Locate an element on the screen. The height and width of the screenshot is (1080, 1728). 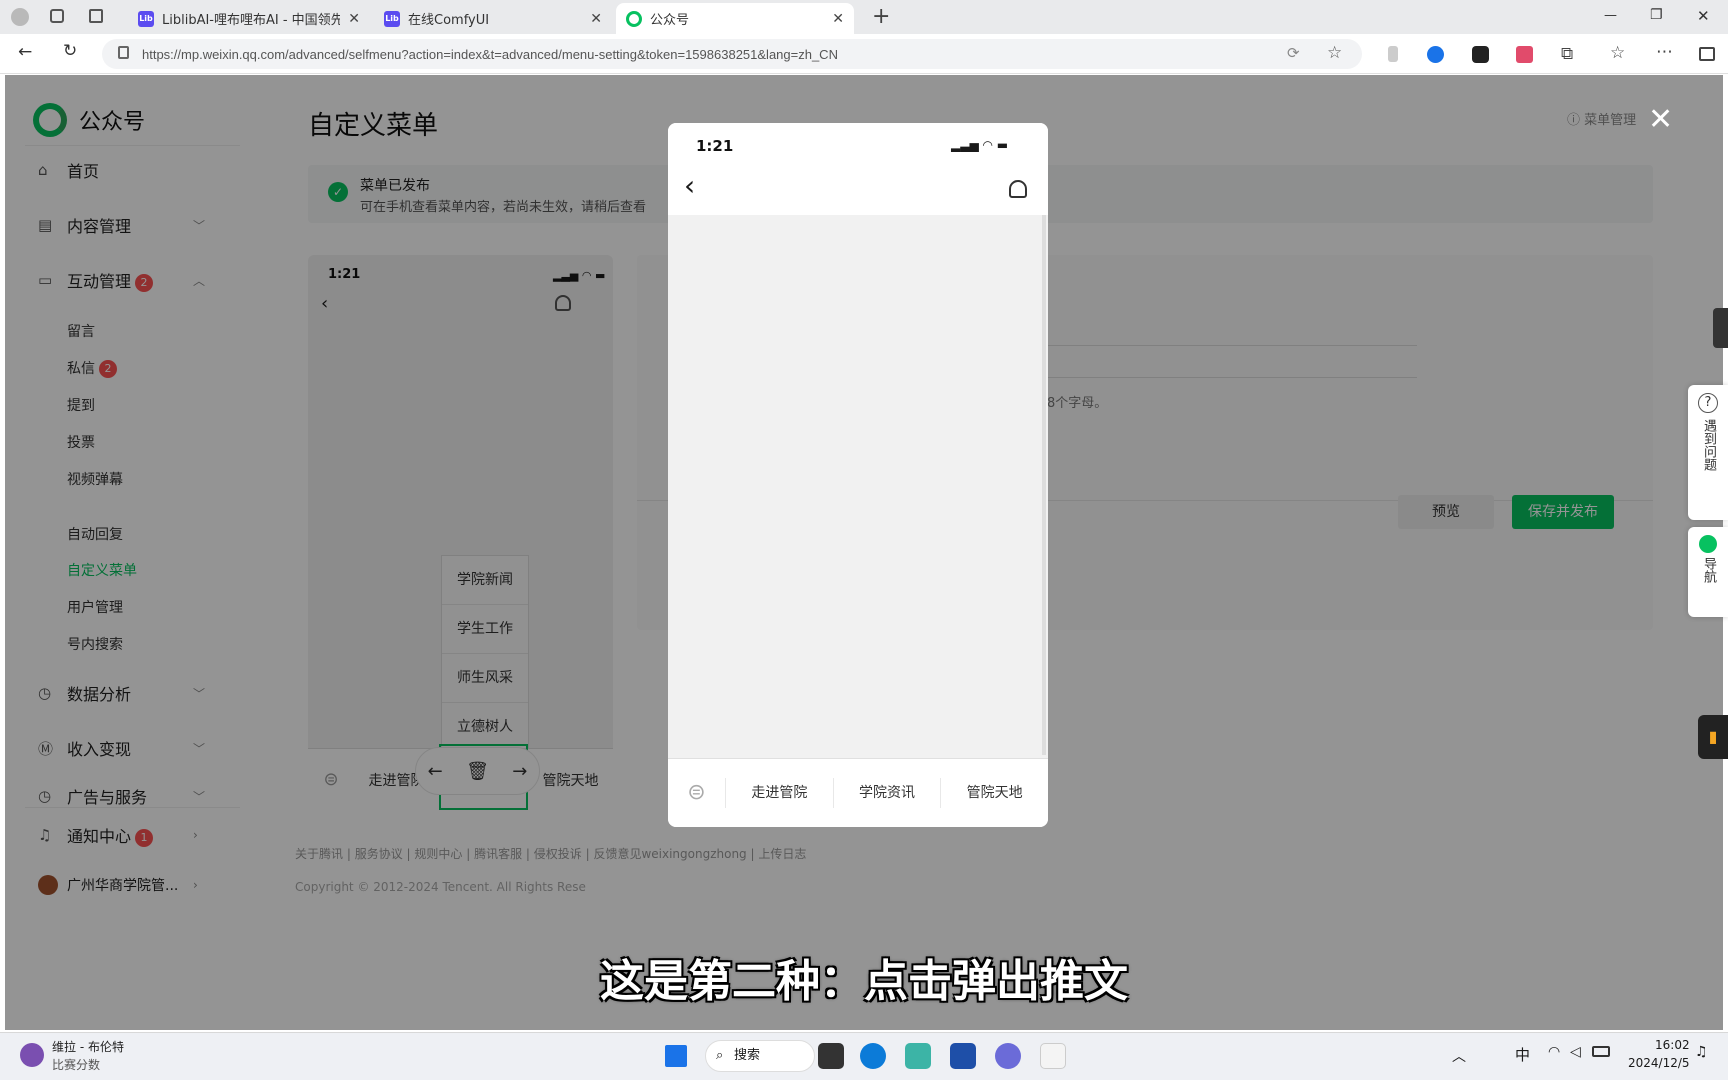
volume-icon: ◁ is located at coordinates (1575, 1052).